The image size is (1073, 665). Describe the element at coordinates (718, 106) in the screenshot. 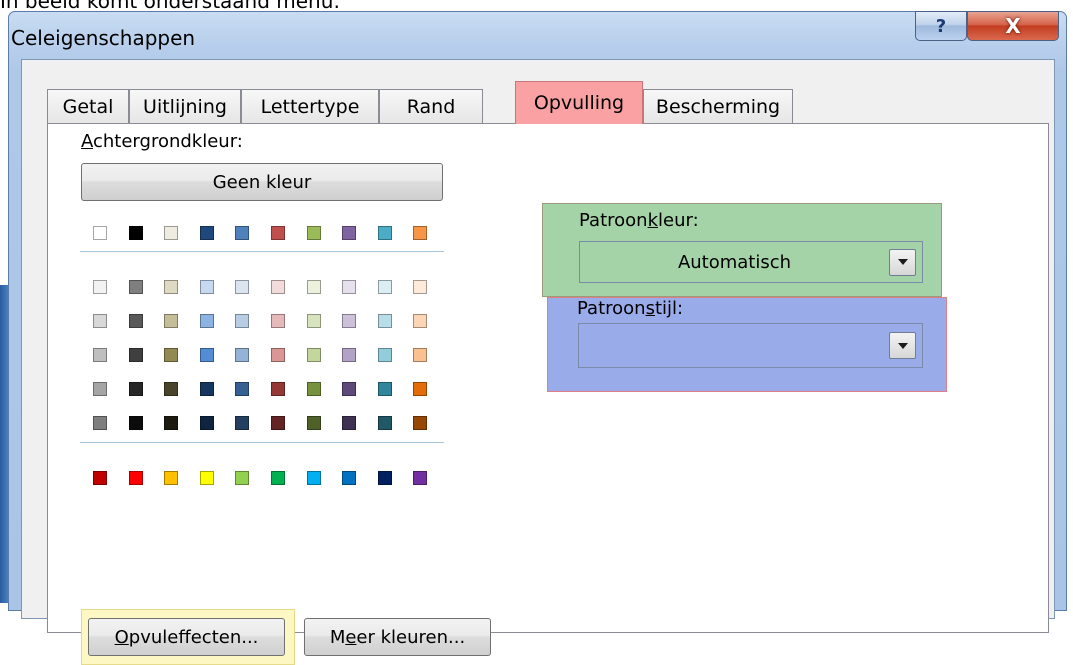

I see `tab-bescherming: Bescherming` at that location.